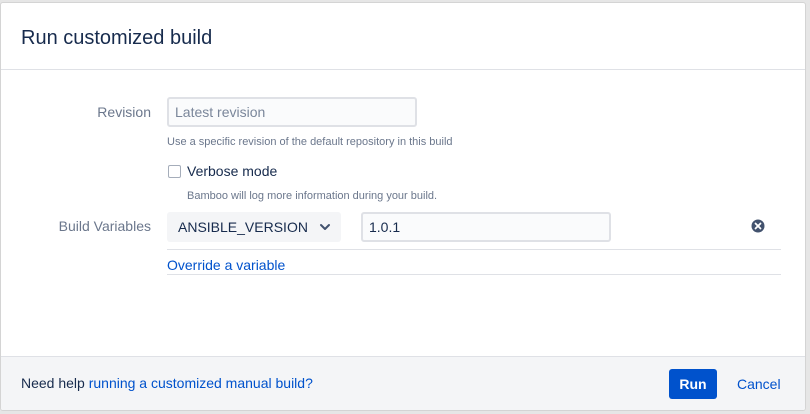 The width and height of the screenshot is (810, 414). I want to click on footer-help-prefix: Need help, so click(55, 383).